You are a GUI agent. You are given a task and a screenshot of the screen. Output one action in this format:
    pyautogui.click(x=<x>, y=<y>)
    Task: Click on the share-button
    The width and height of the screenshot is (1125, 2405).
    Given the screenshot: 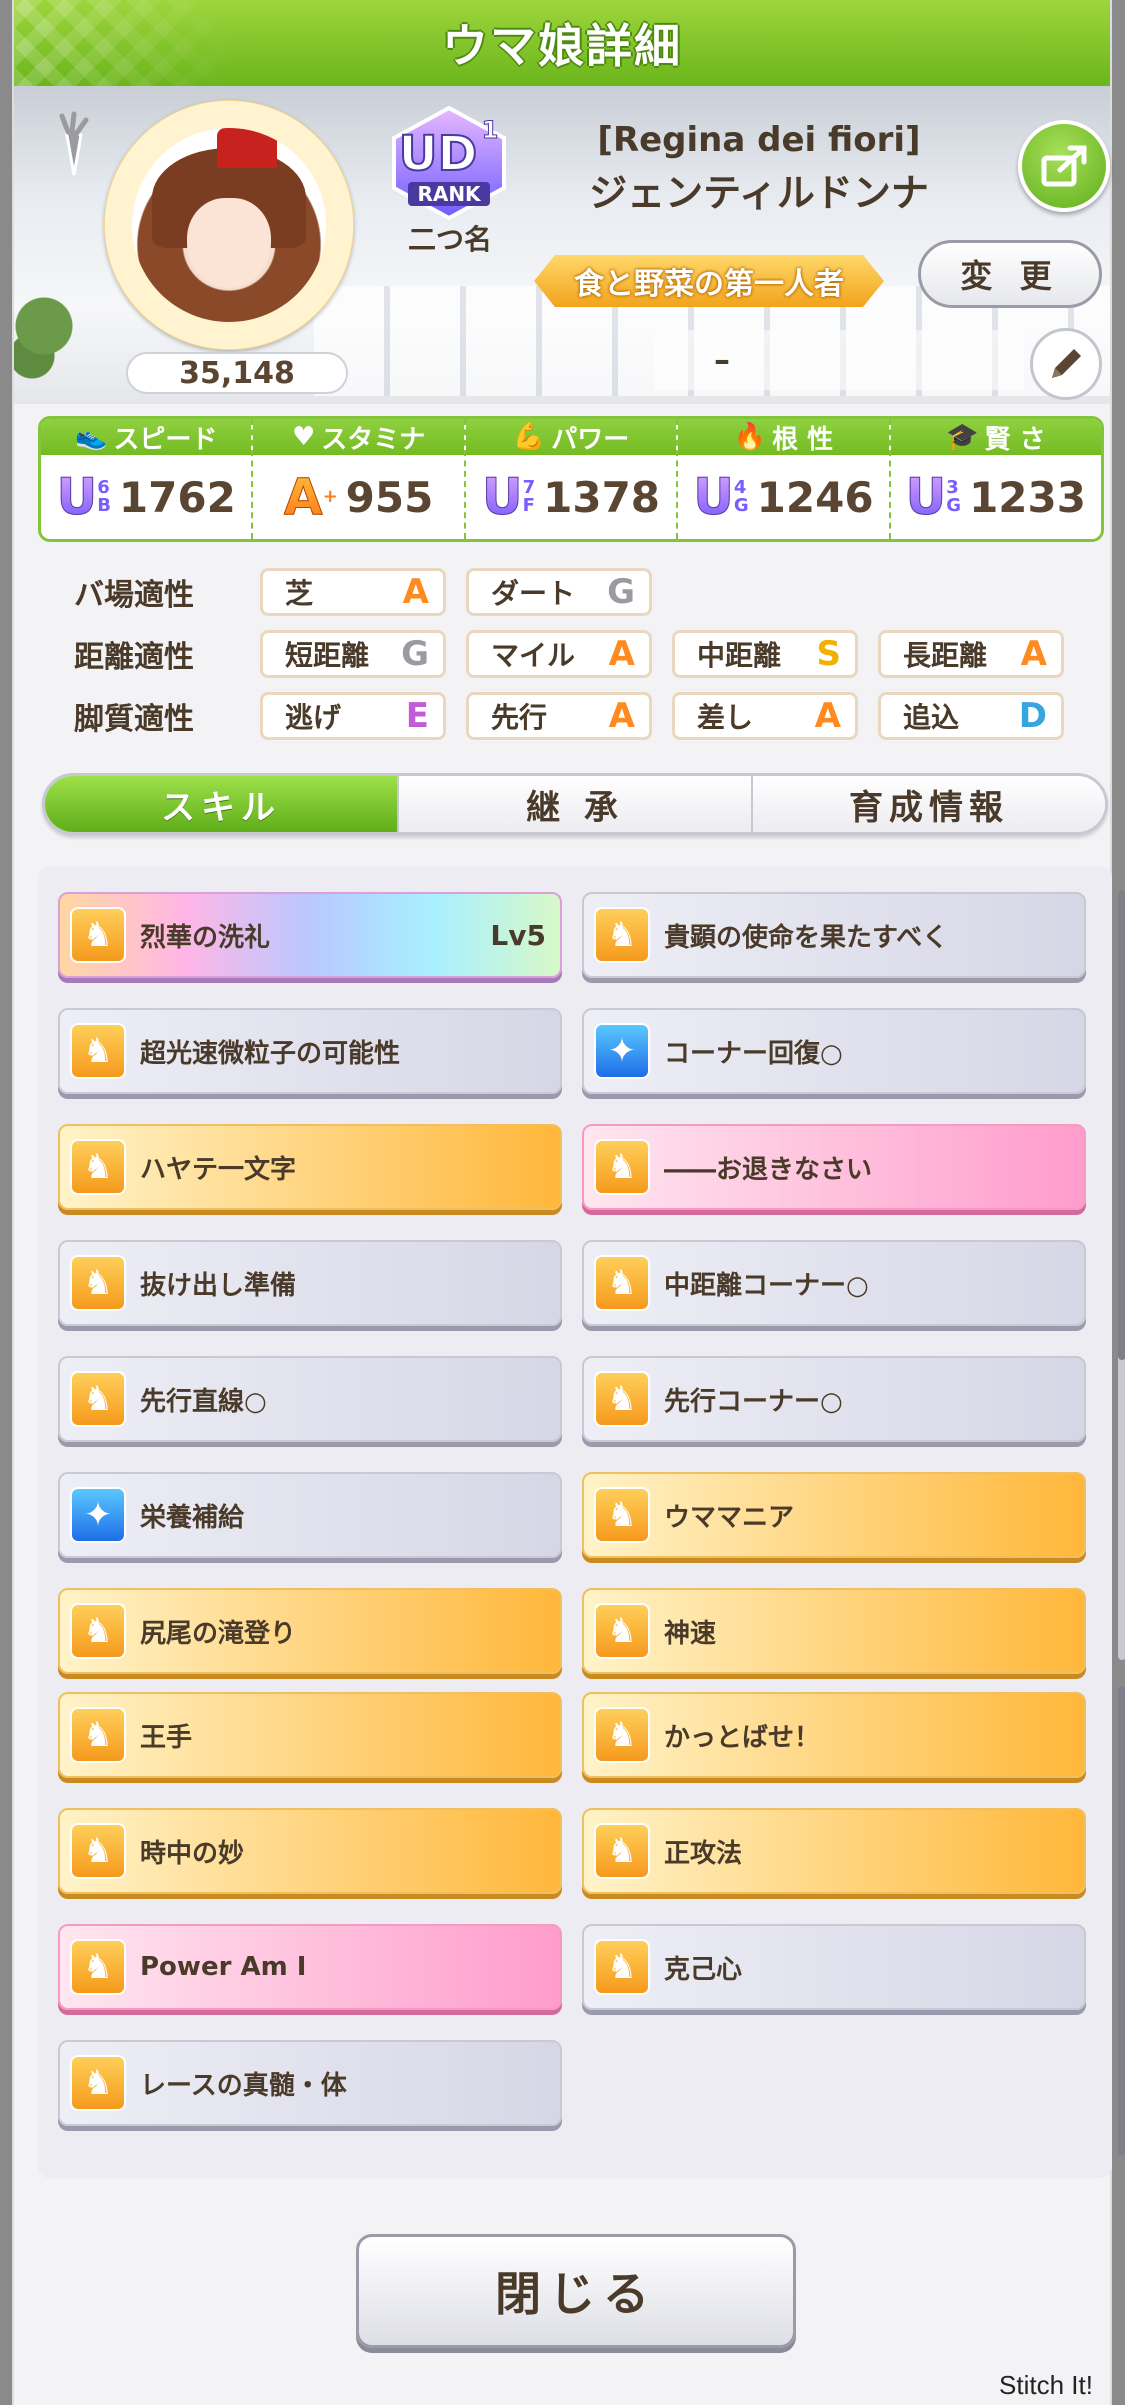 What is the action you would take?
    pyautogui.click(x=1064, y=166)
    